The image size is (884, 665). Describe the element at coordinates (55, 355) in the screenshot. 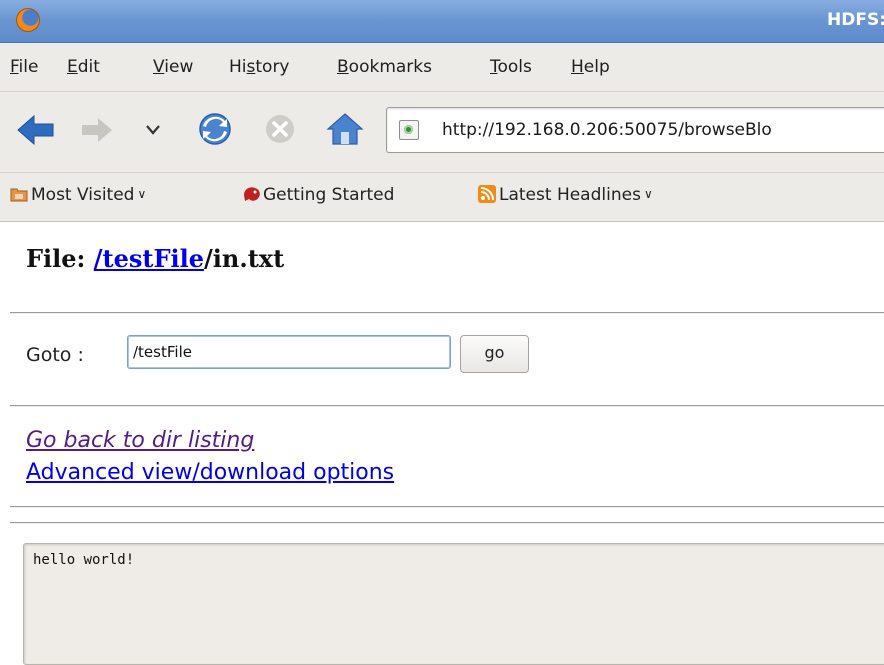

I see `goto-label: Goto :` at that location.